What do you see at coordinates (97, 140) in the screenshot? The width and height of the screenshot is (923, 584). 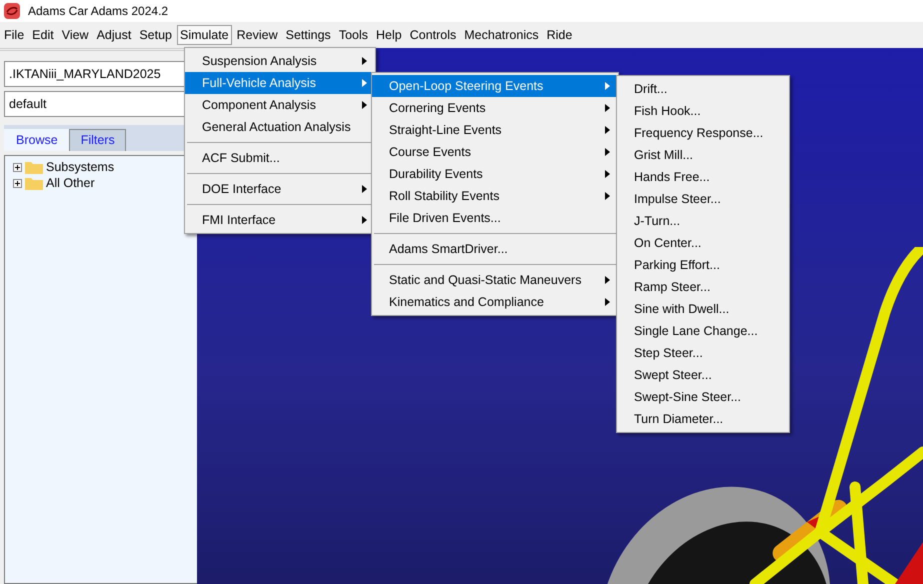 I see `tab: Filters` at bounding box center [97, 140].